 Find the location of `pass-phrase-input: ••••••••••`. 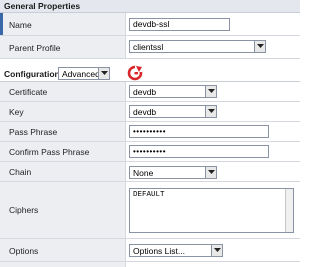

pass-phrase-input: •••••••••• is located at coordinates (199, 131).